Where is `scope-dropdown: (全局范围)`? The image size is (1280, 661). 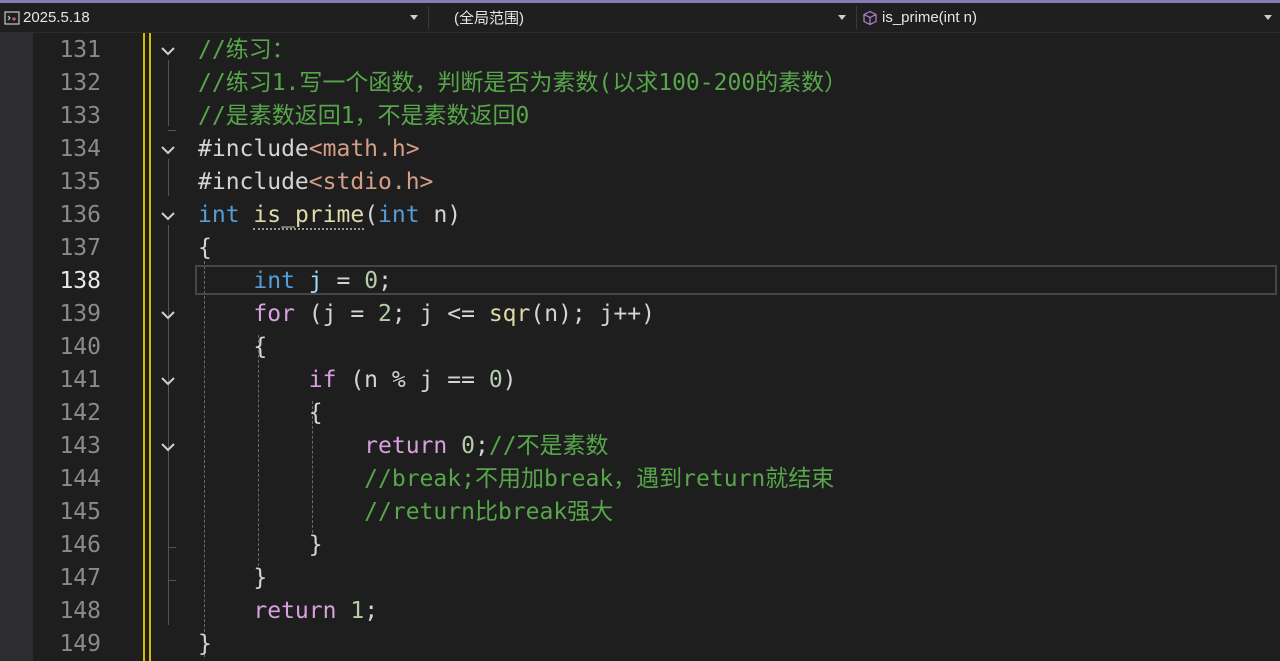 scope-dropdown: (全局范围) is located at coordinates (642, 17).